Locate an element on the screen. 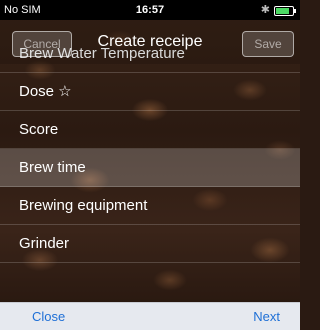  clock: 16:57 is located at coordinates (150, 10).